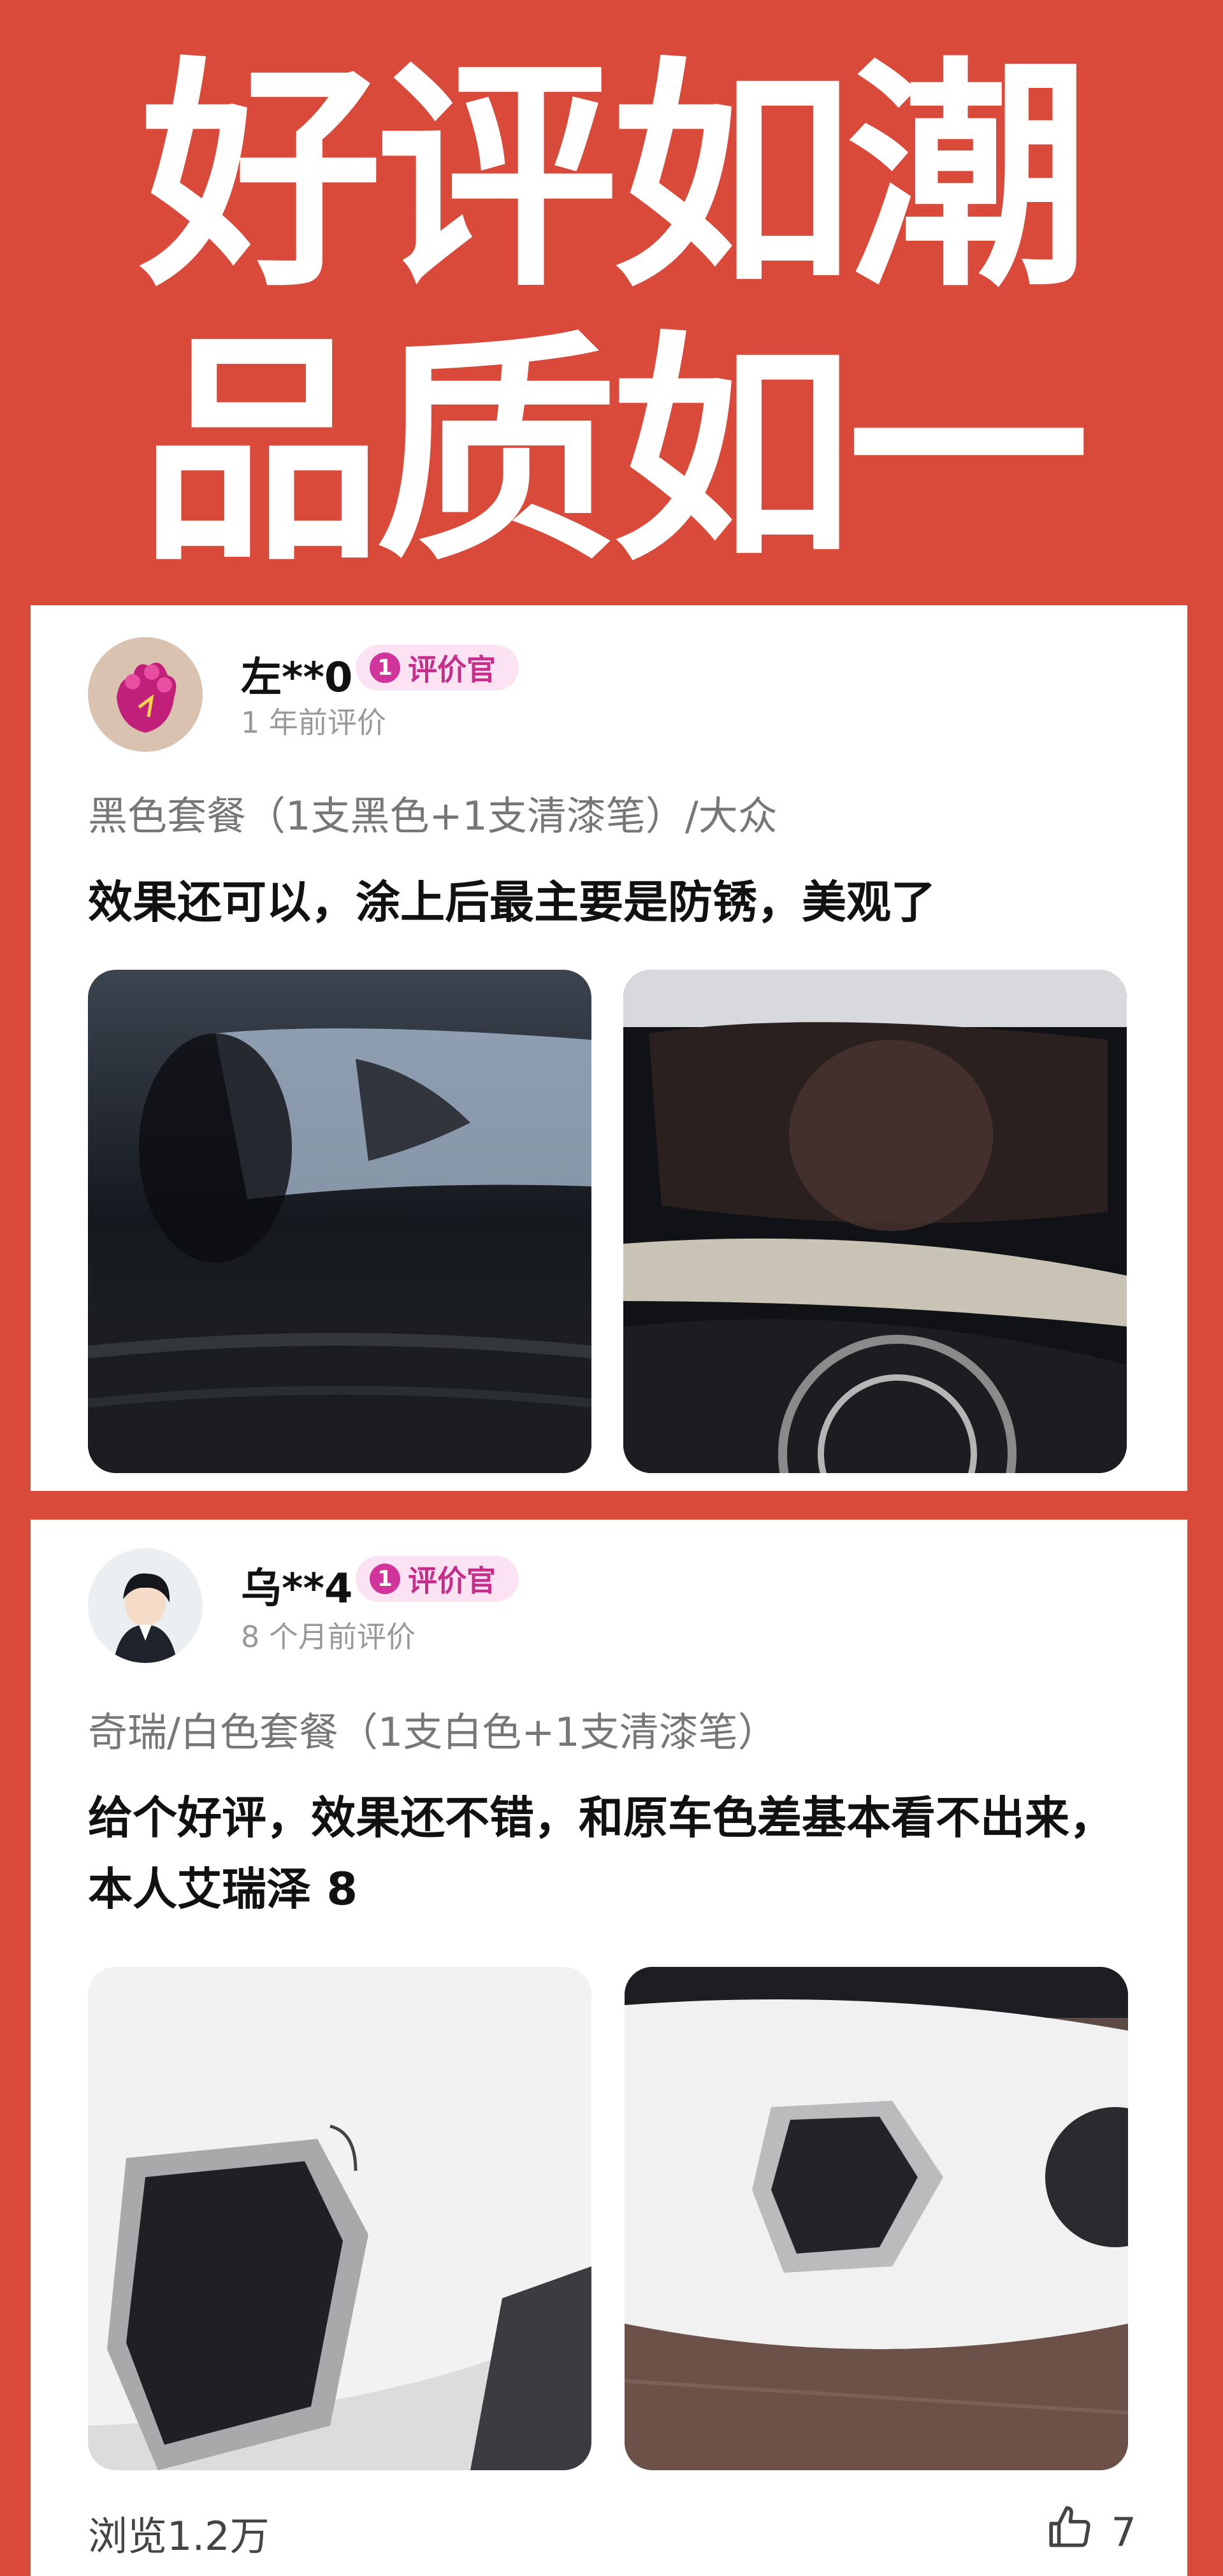 The height and width of the screenshot is (2576, 1223). Describe the element at coordinates (512, 902) in the screenshot. I see `review-text: 效果还可以，涂上后最主要是防锈，美观了` at that location.